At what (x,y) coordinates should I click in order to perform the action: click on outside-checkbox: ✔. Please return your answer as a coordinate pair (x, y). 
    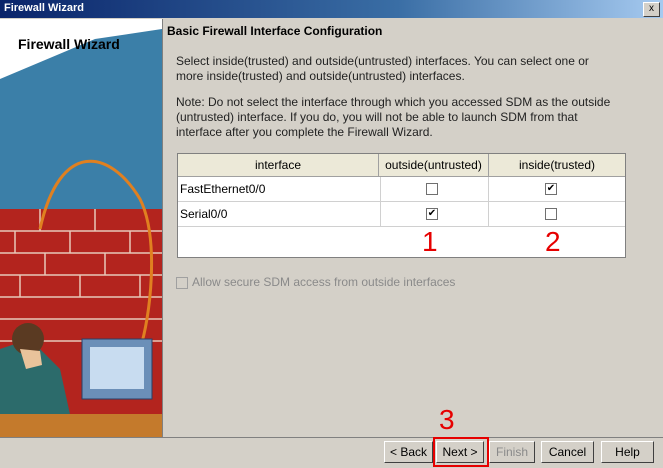
    Looking at the image, I should click on (432, 214).